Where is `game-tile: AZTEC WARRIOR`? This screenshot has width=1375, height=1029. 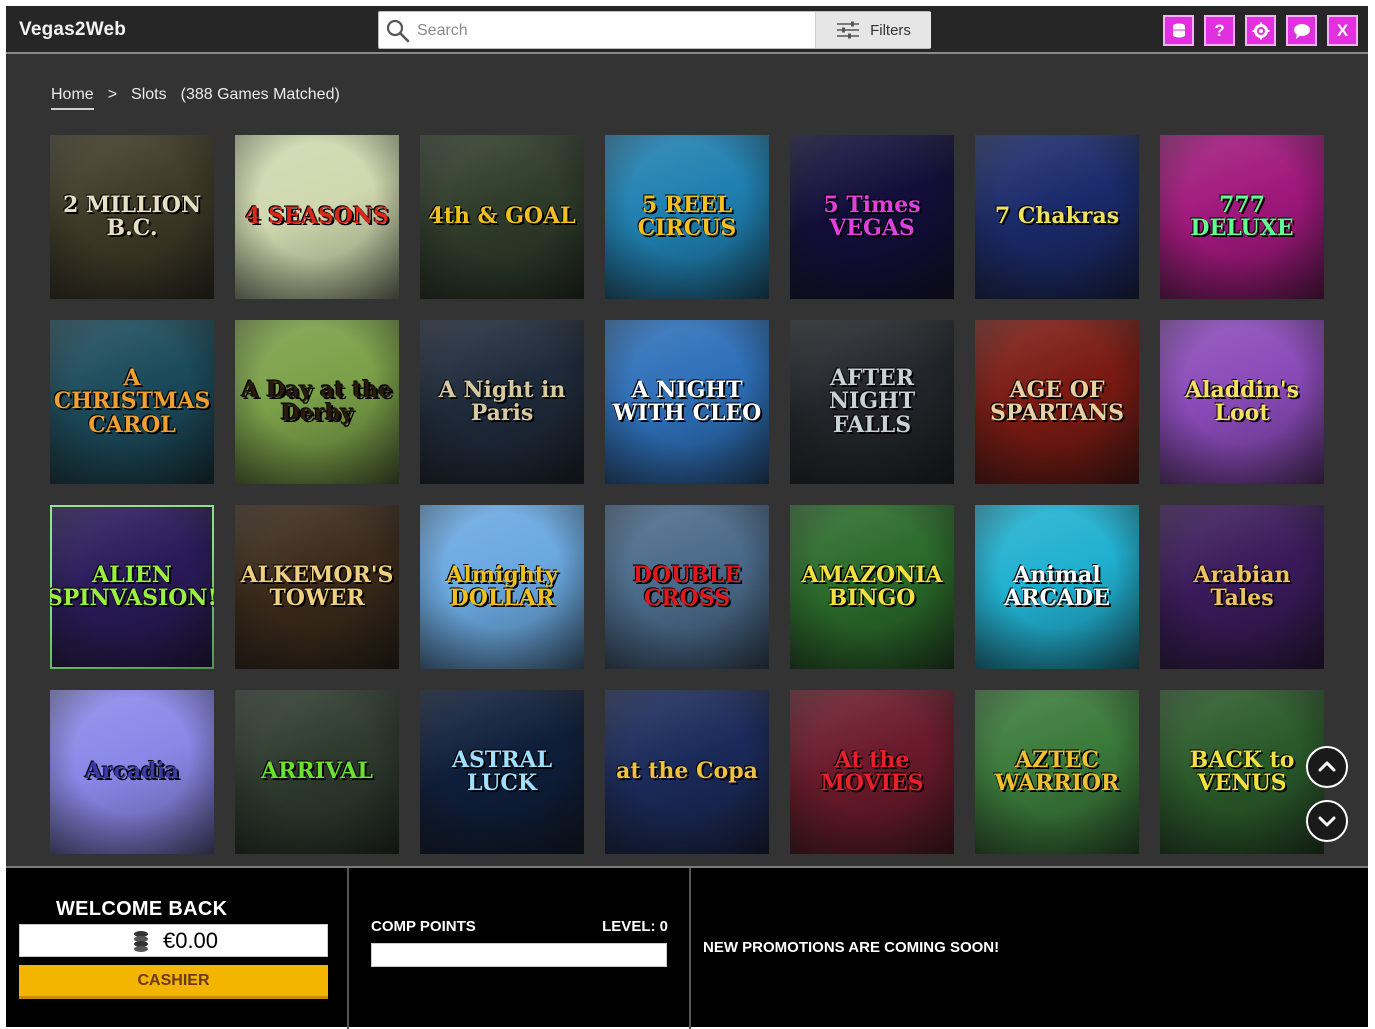 game-tile: AZTEC WARRIOR is located at coordinates (1057, 772).